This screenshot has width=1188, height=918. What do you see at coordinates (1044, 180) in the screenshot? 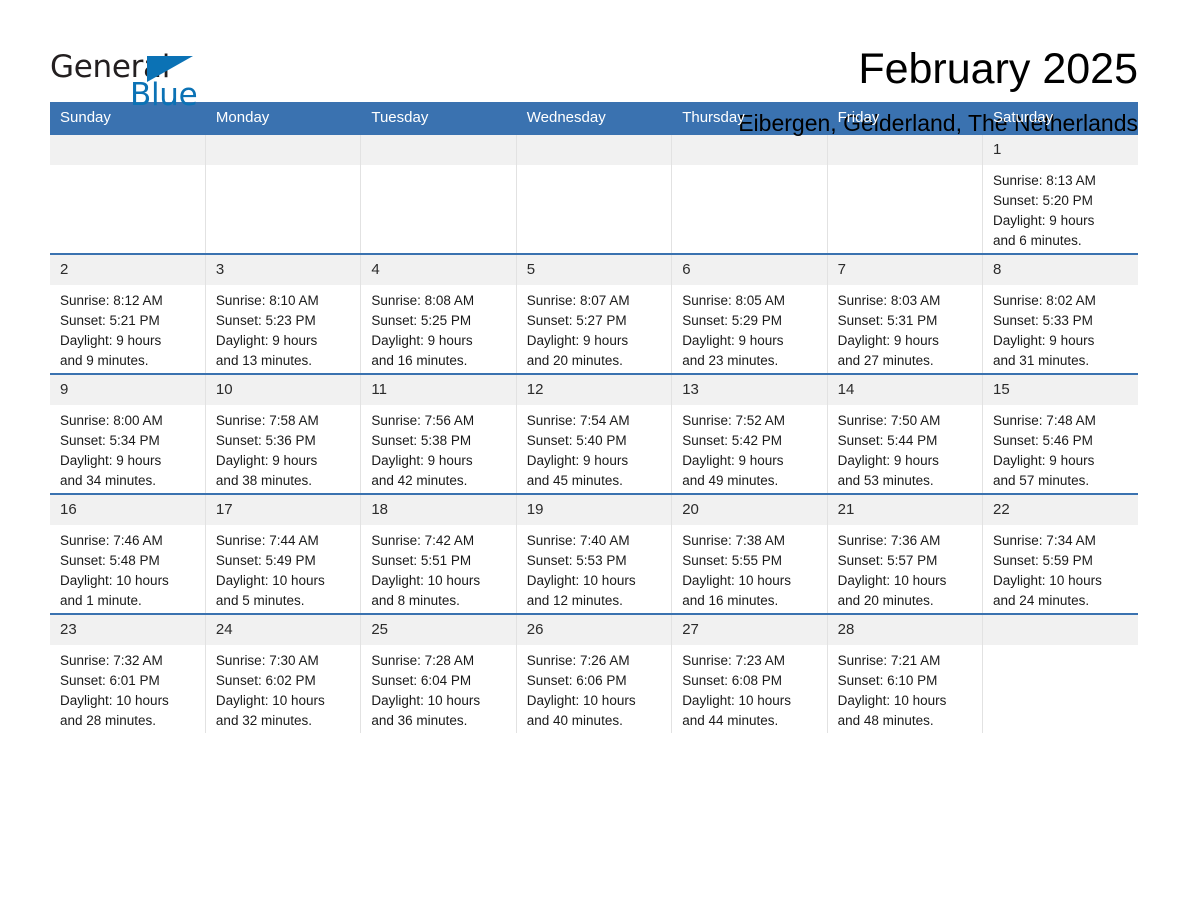
I see `day-detail-line: Sunrise: 8:13 AM` at bounding box center [1044, 180].